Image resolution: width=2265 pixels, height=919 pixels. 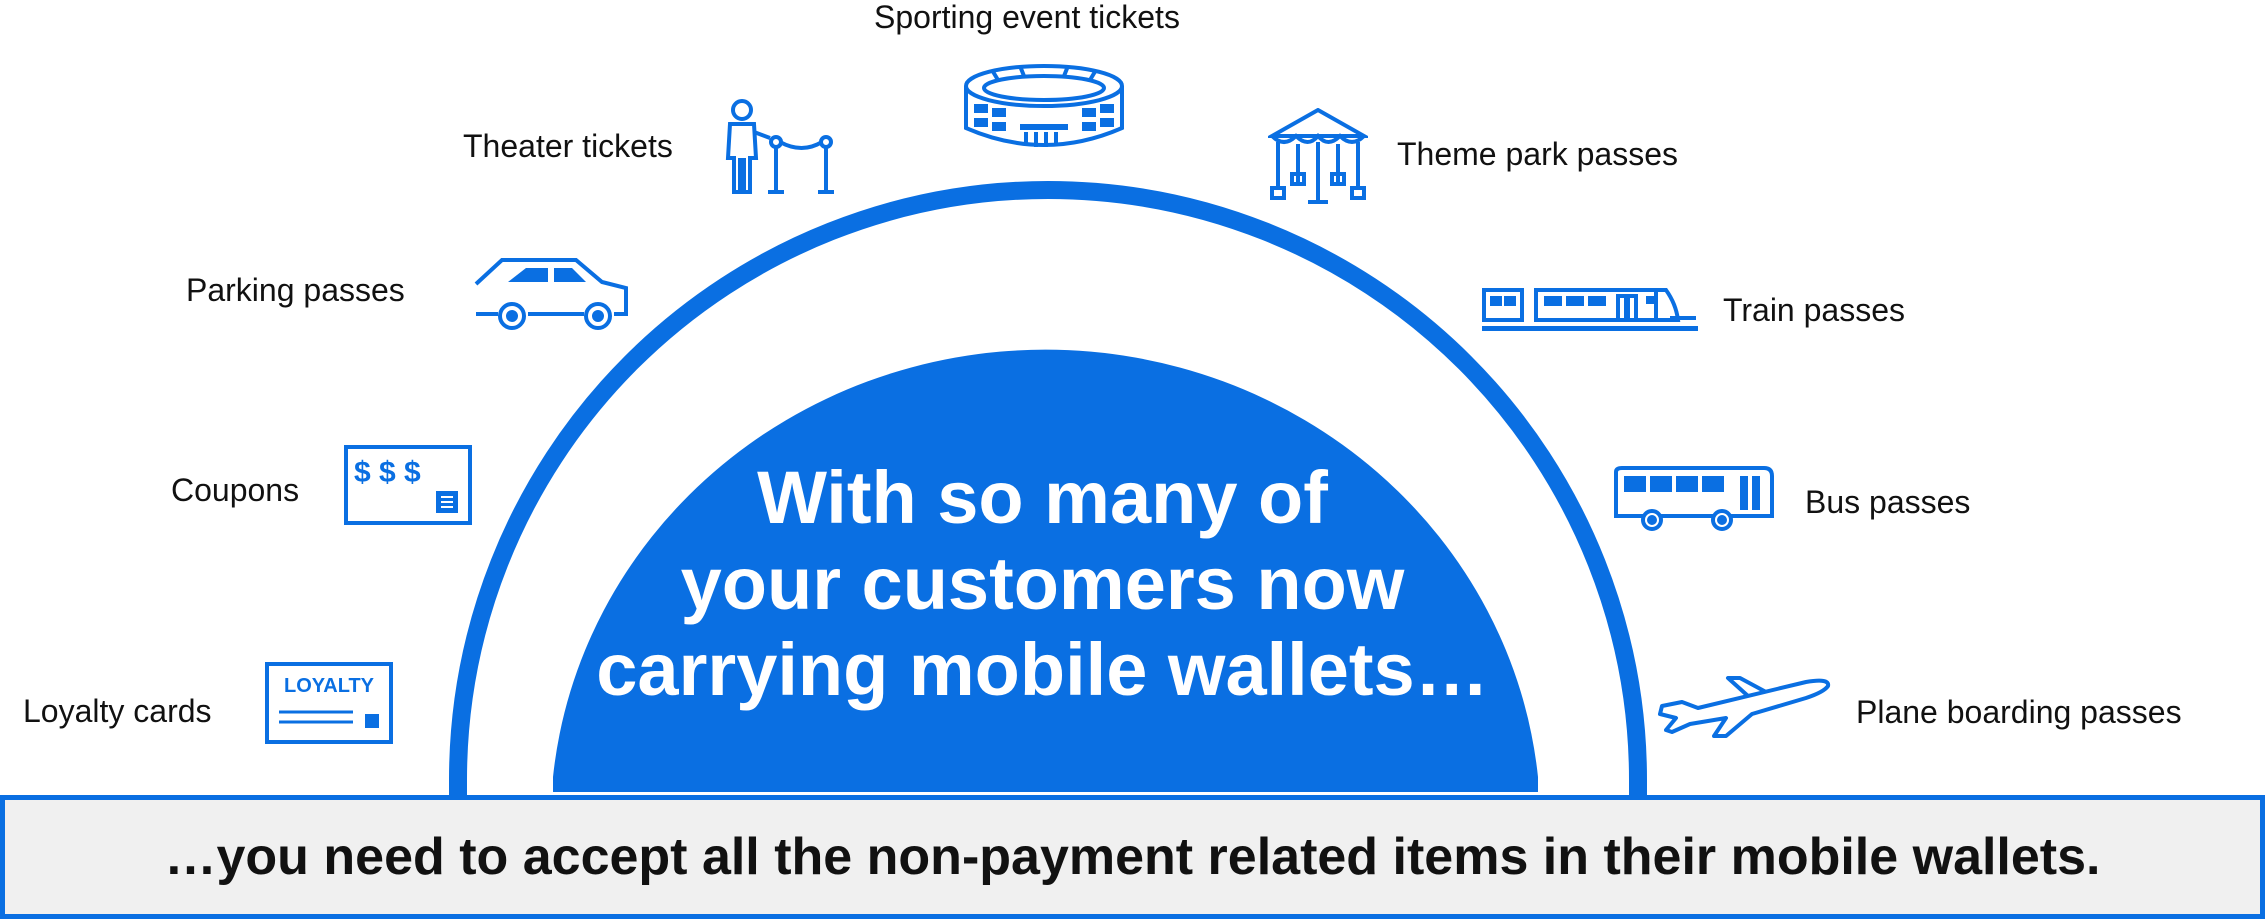 What do you see at coordinates (1744, 706) in the screenshot?
I see `airplane-icon` at bounding box center [1744, 706].